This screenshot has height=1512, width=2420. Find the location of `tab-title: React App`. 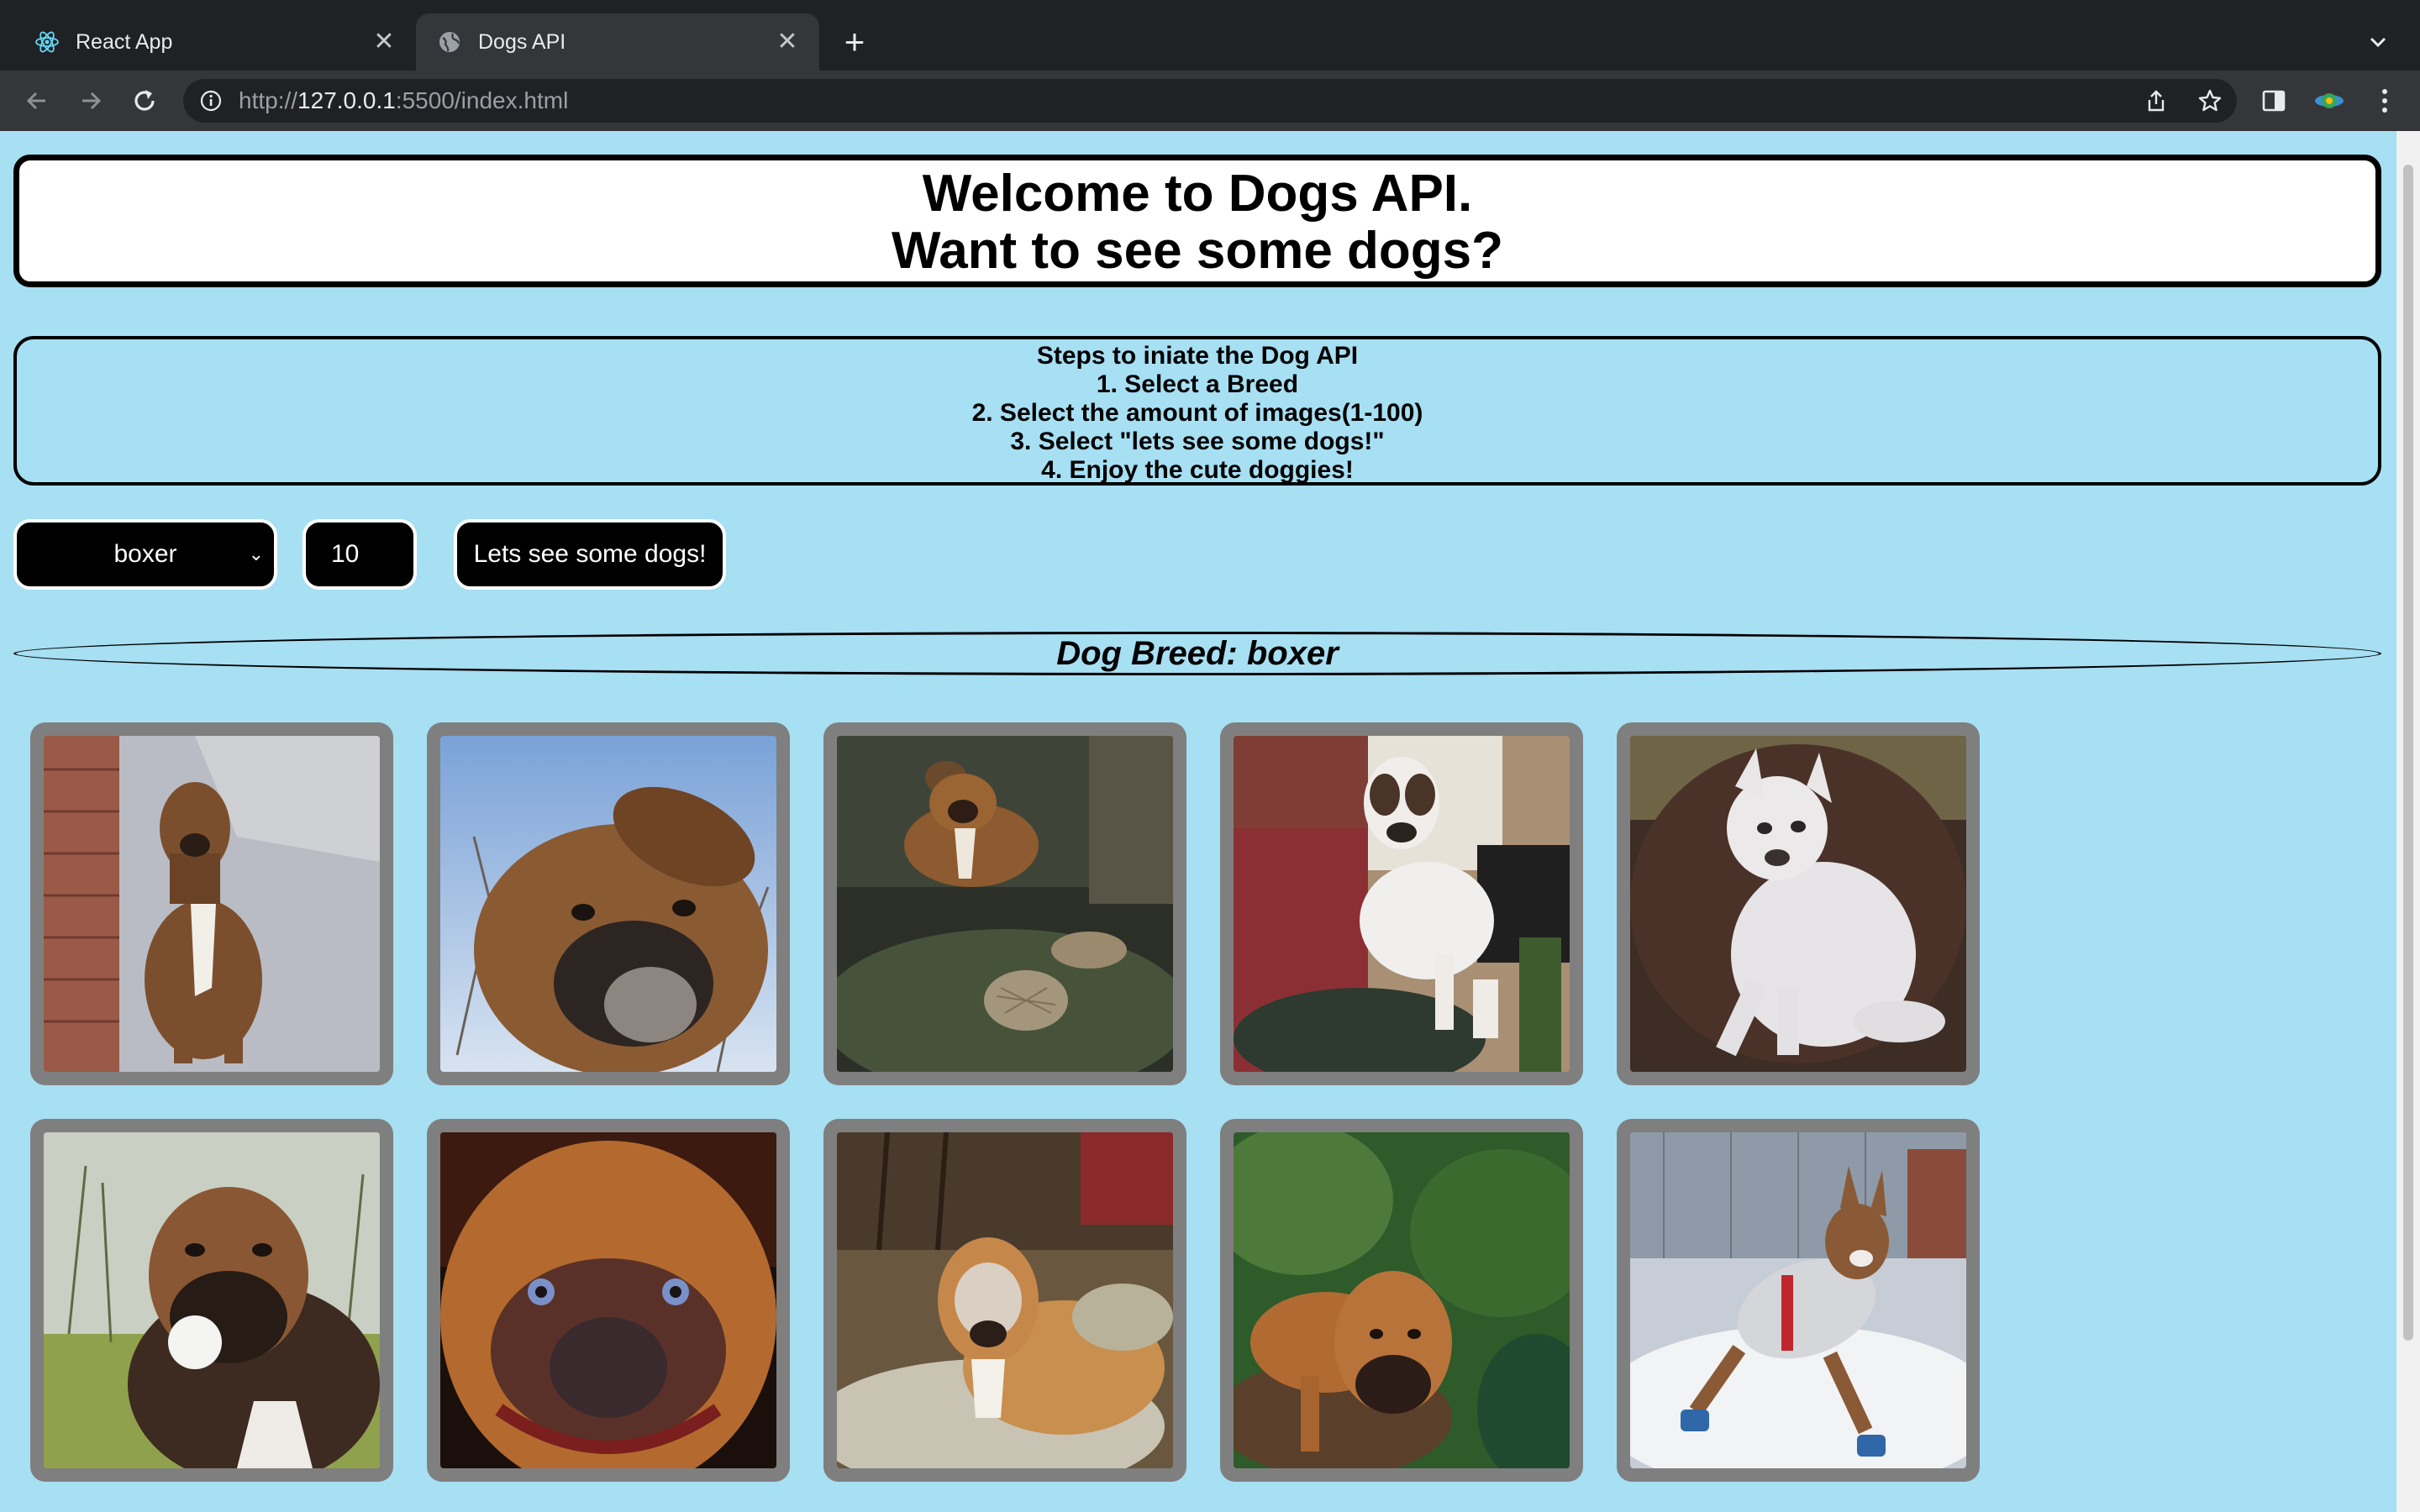

tab-title: React App is located at coordinates (124, 41).